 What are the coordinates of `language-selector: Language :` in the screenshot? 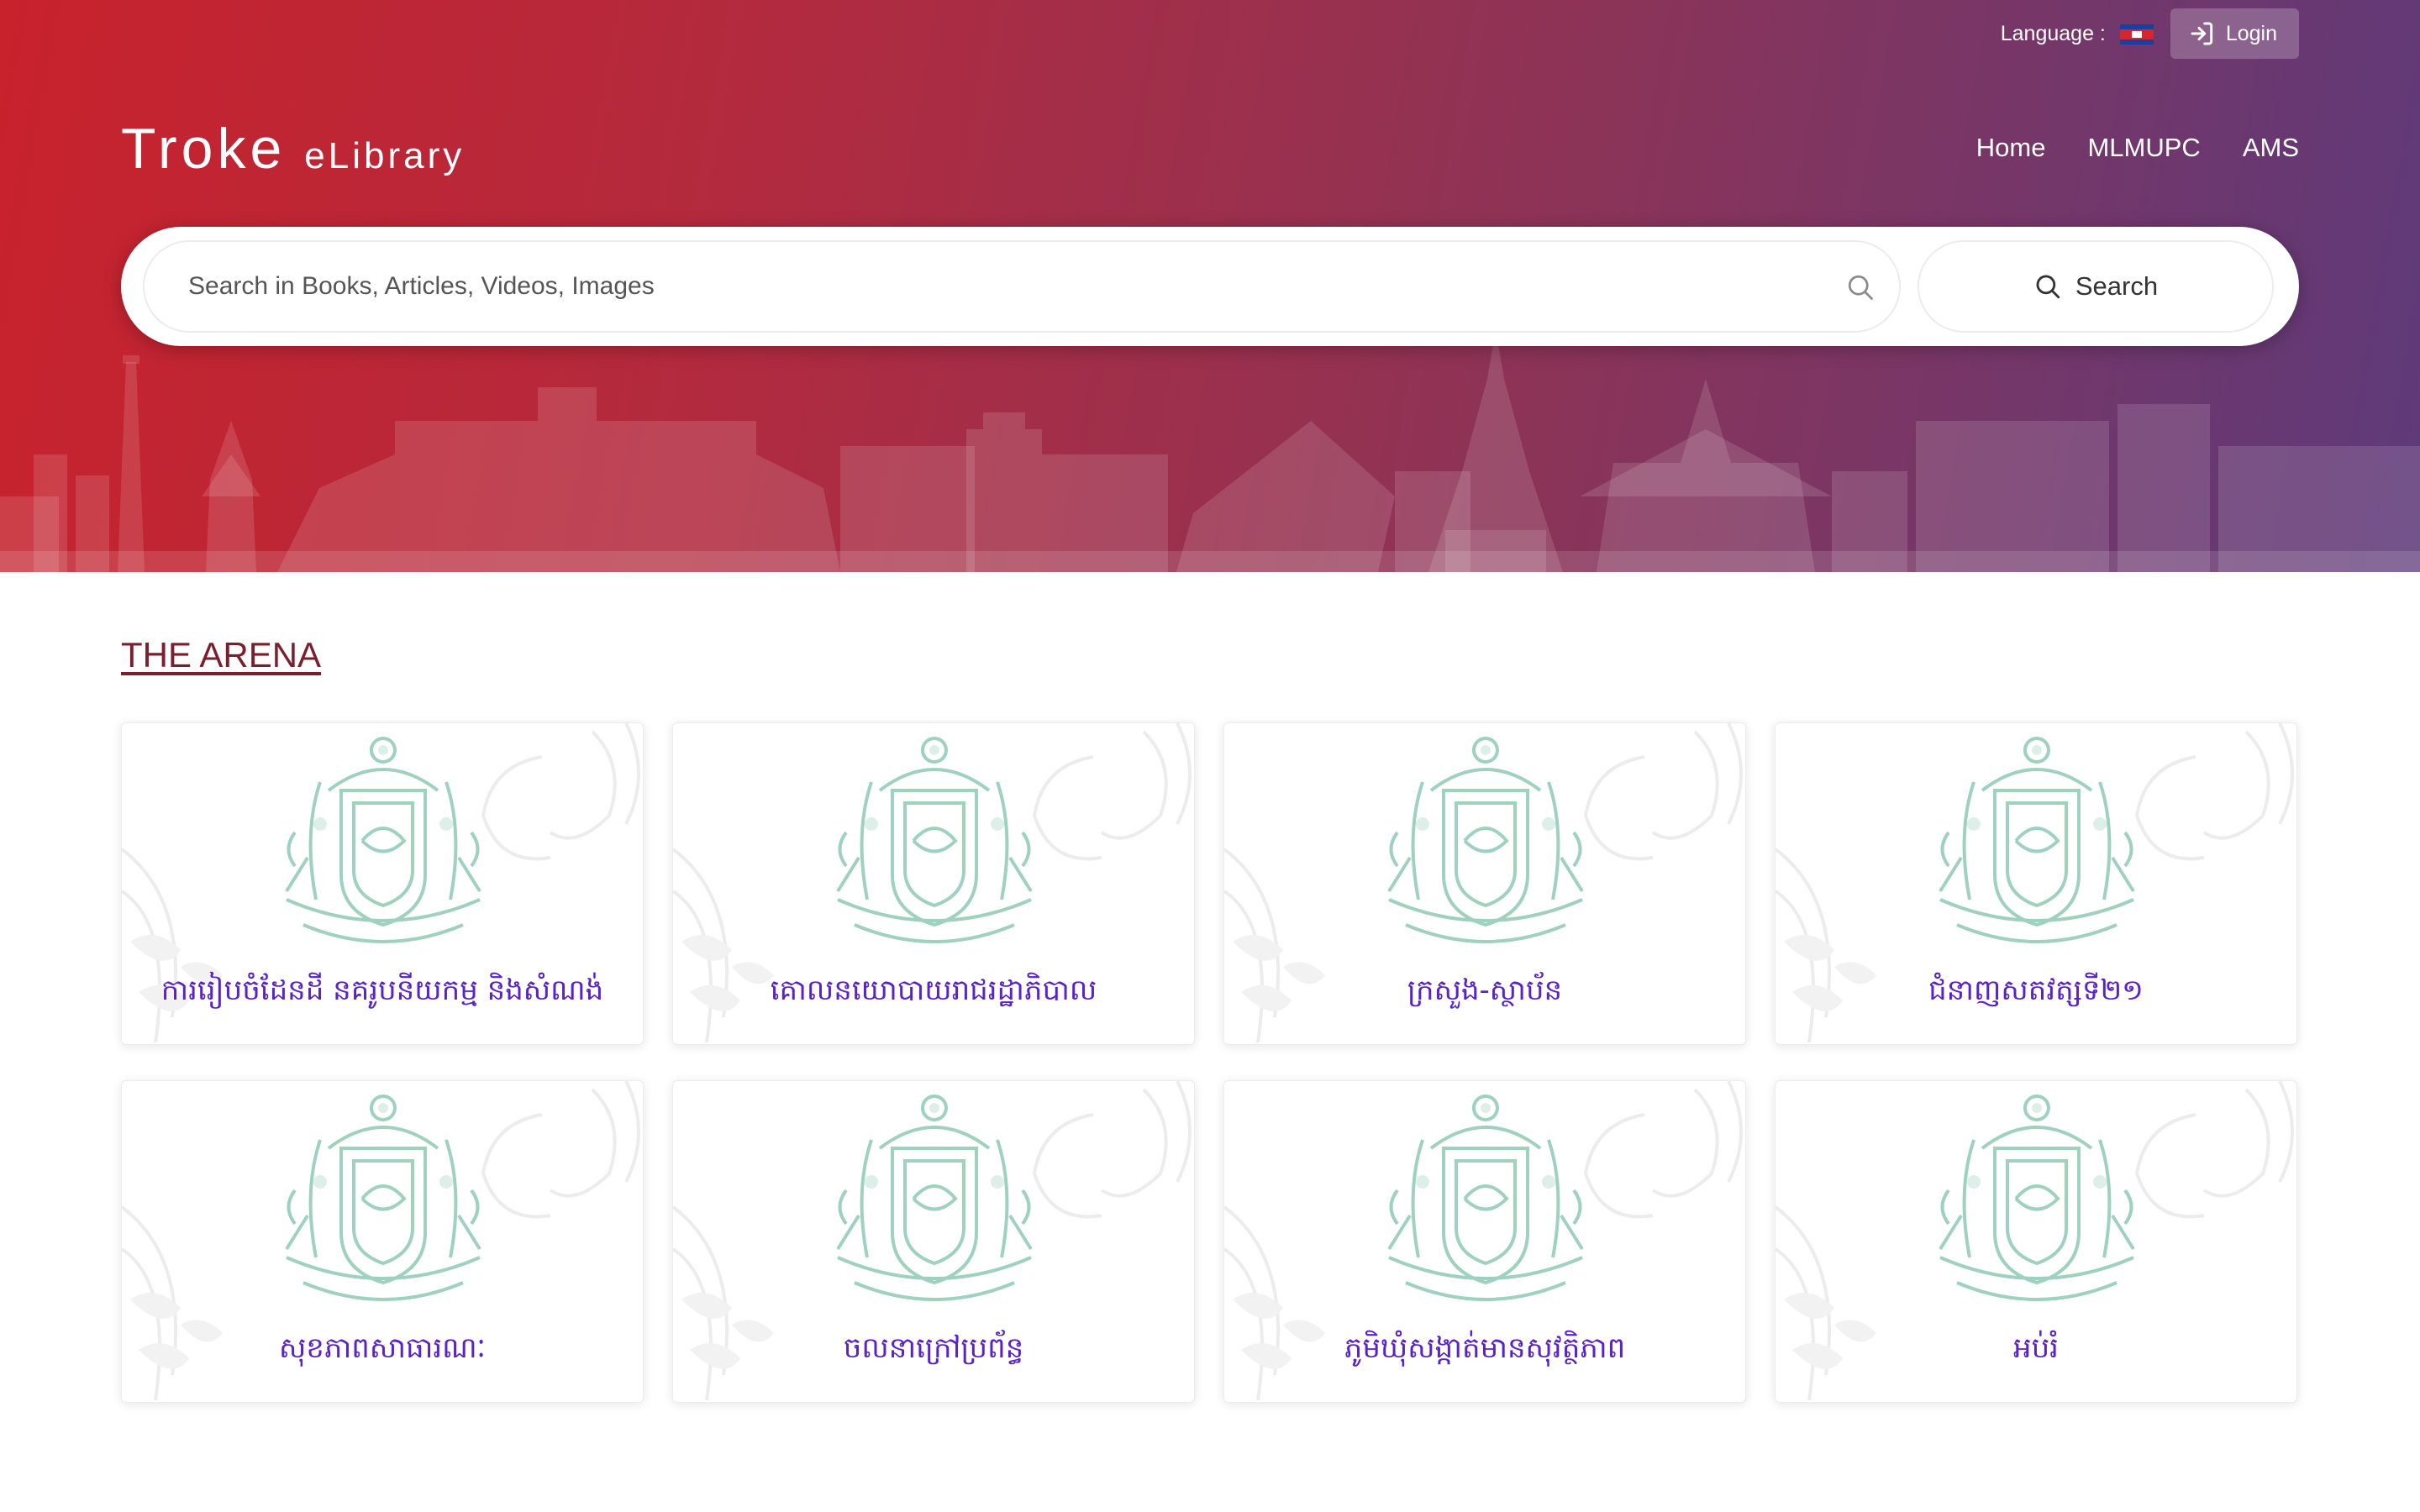 It's located at (2077, 34).